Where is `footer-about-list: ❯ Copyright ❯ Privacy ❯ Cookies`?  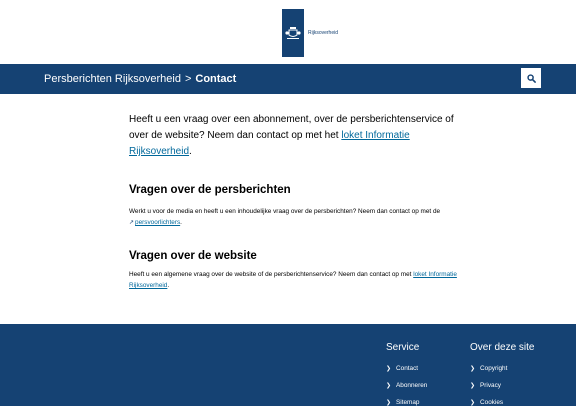 footer-about-list: ❯ Copyright ❯ Privacy ❯ Cookies is located at coordinates (502, 389).